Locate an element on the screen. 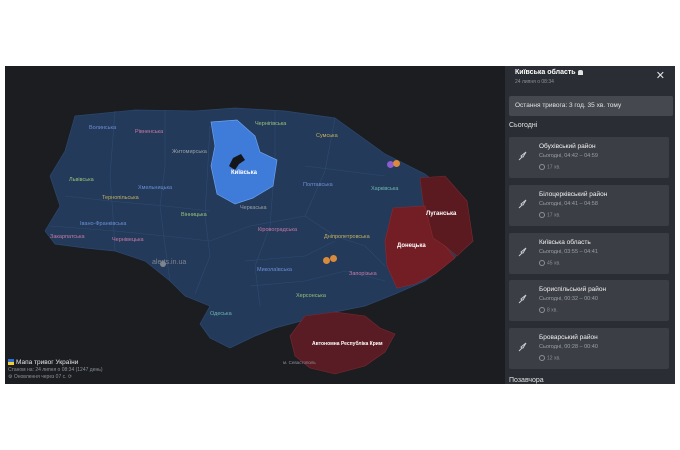 The height and width of the screenshot is (450, 680). region-label-zaporizhzhia: Запорізька is located at coordinates (363, 274).